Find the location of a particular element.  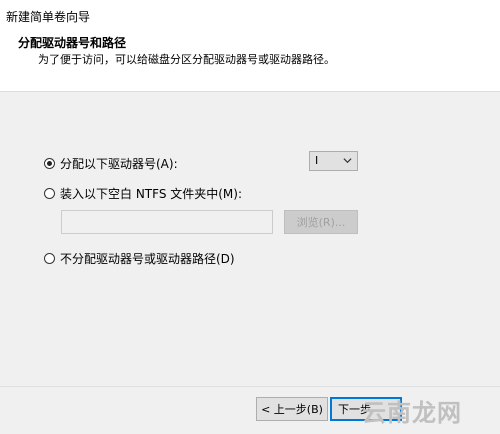

chevron-down-icon is located at coordinates (347, 161).